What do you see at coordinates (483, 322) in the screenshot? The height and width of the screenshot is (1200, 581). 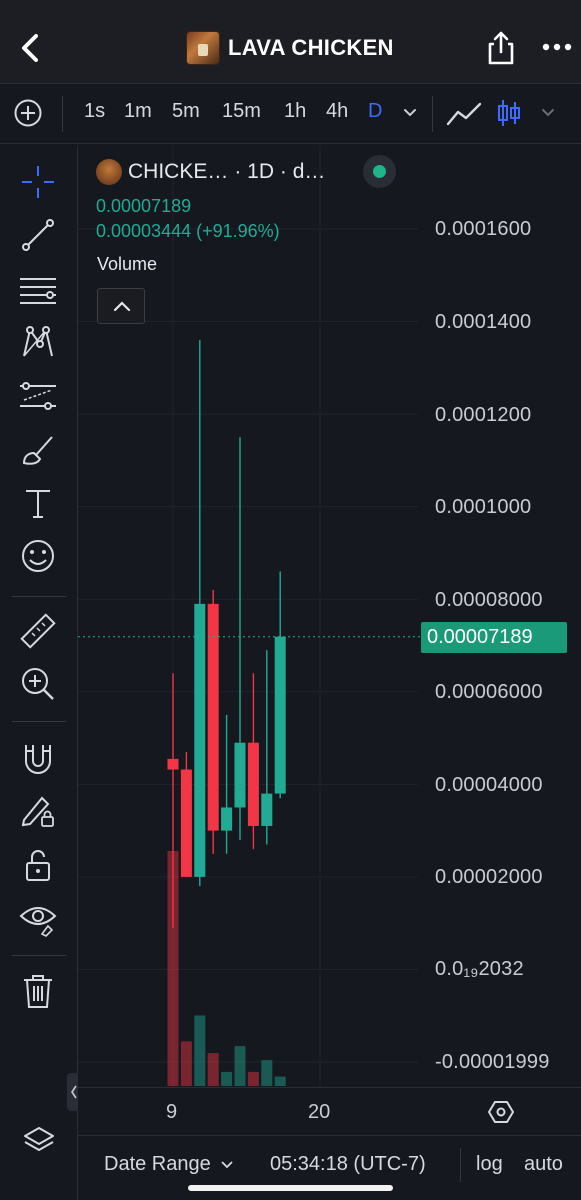 I see `y-axis-label: 0.0001400` at bounding box center [483, 322].